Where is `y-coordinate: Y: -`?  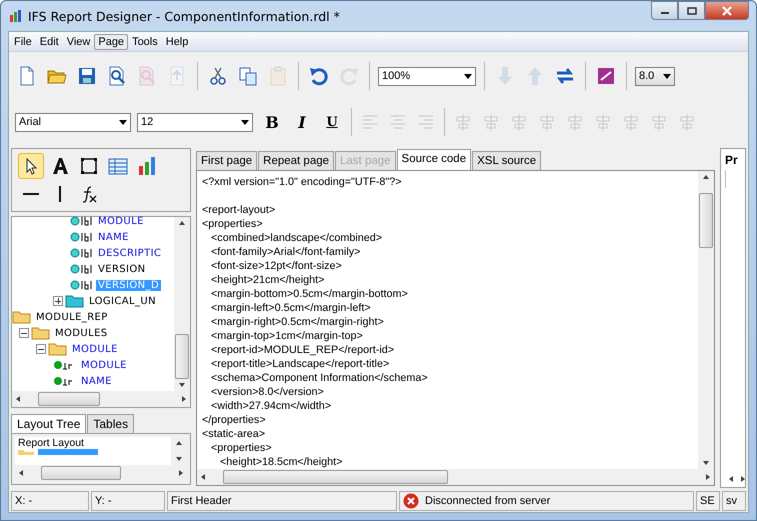
y-coordinate: Y: - is located at coordinates (128, 501).